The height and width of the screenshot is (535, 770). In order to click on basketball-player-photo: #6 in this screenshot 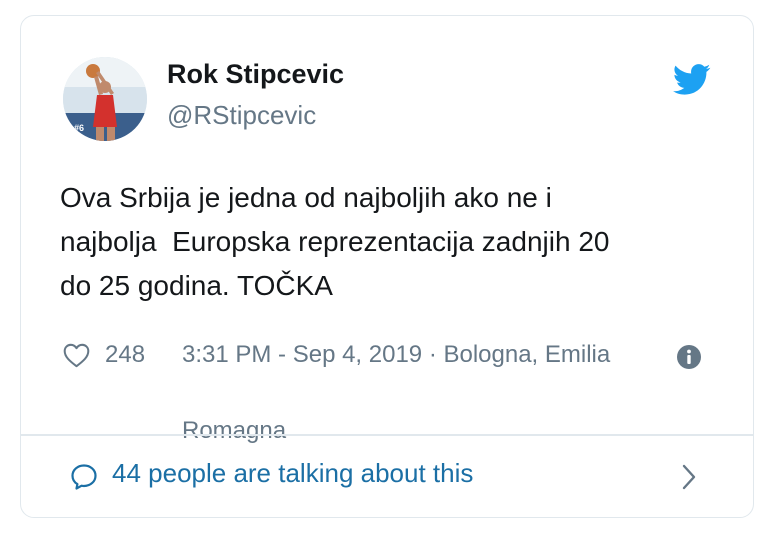, I will do `click(105, 99)`.